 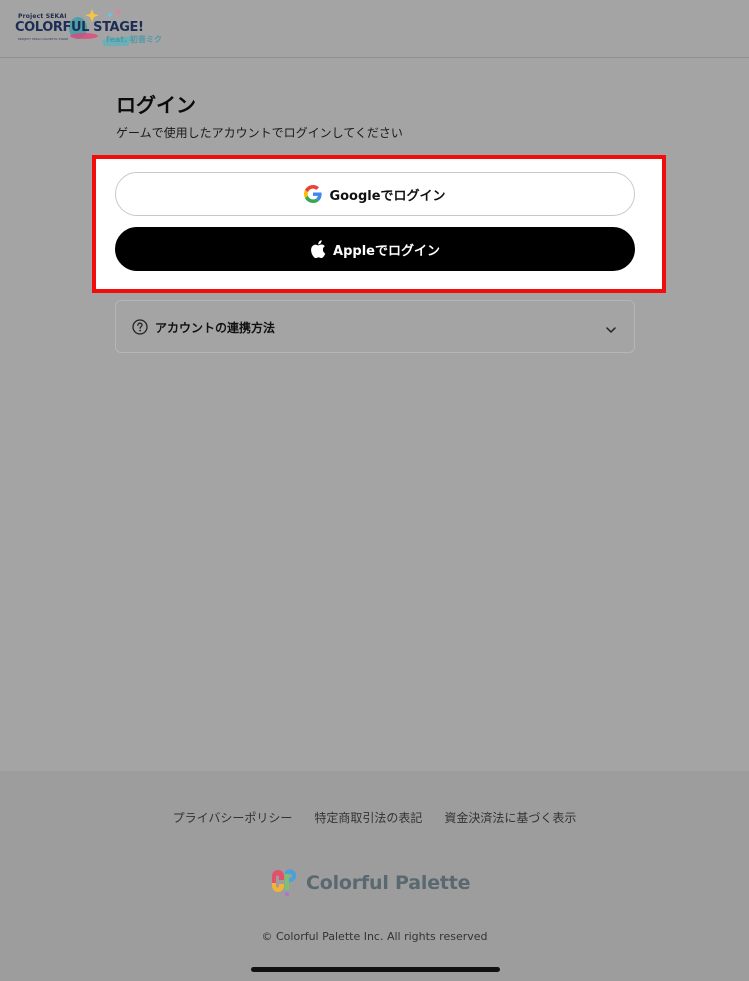 What do you see at coordinates (259, 133) in the screenshot?
I see `page-subtitle: ゲームで使用したアカウントでログインしてください` at bounding box center [259, 133].